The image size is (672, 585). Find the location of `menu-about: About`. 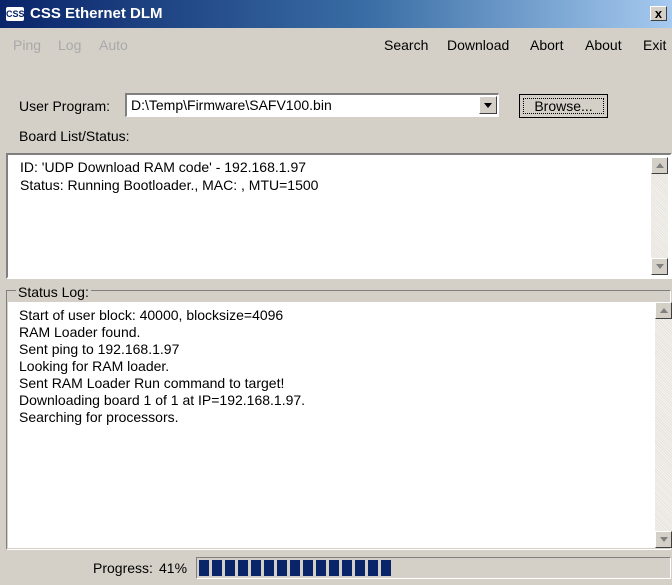

menu-about: About is located at coordinates (603, 45).